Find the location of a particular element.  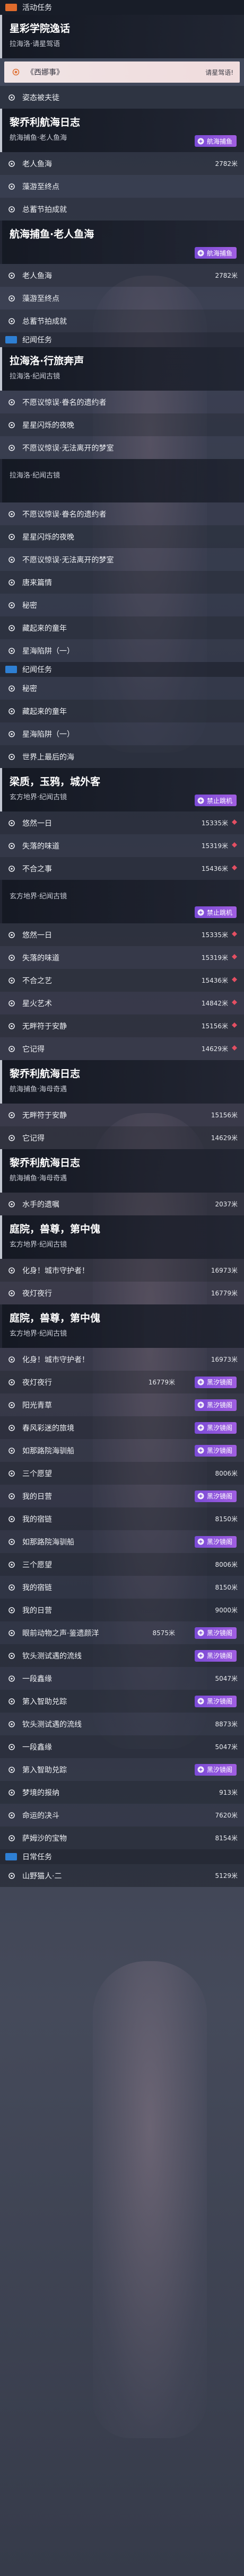

objective-row: 星火艺术 14842米 is located at coordinates (122, 1003).